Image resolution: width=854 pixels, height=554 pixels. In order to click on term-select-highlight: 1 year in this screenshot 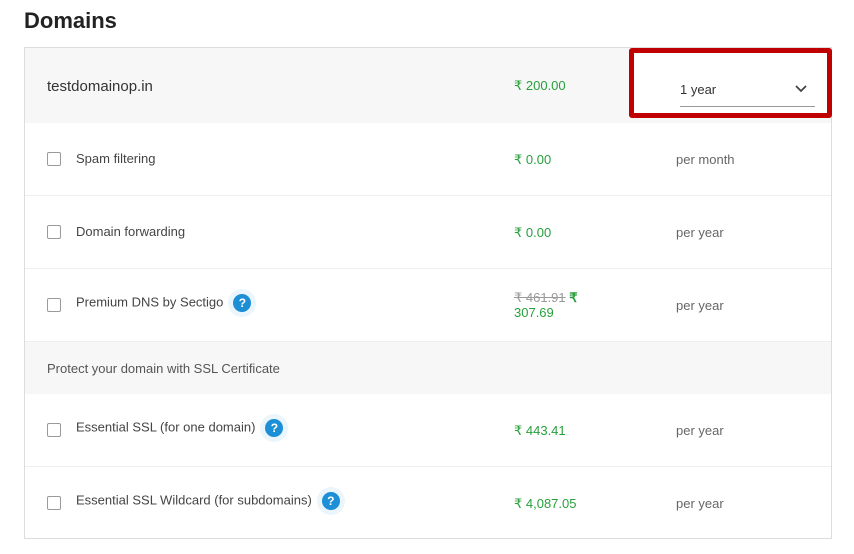, I will do `click(730, 83)`.